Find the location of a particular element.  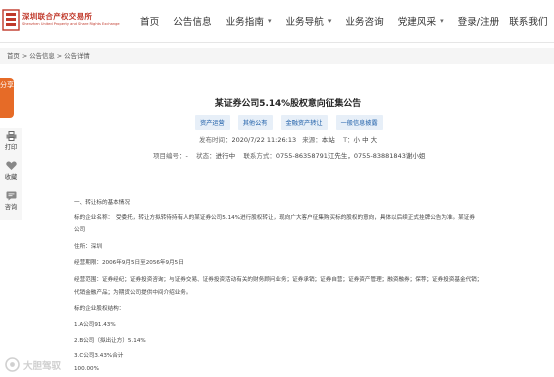

nav-announcements-label: 公告信息 is located at coordinates (192, 22).